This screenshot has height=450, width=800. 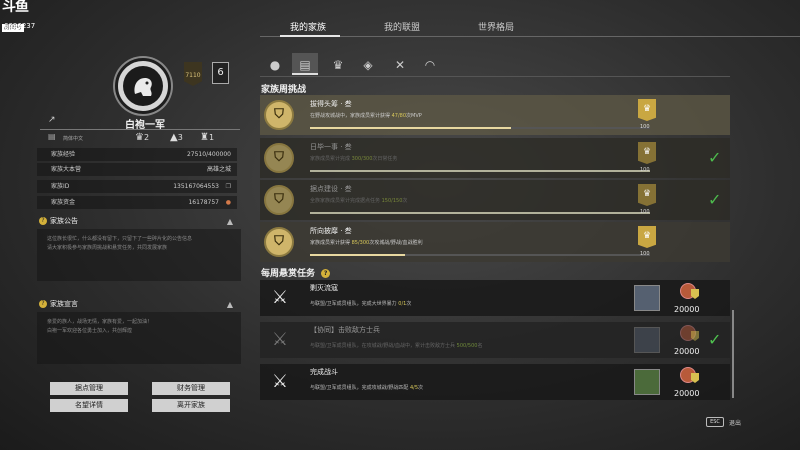 I want to click on tab-active-indicator, so click(x=310, y=36).